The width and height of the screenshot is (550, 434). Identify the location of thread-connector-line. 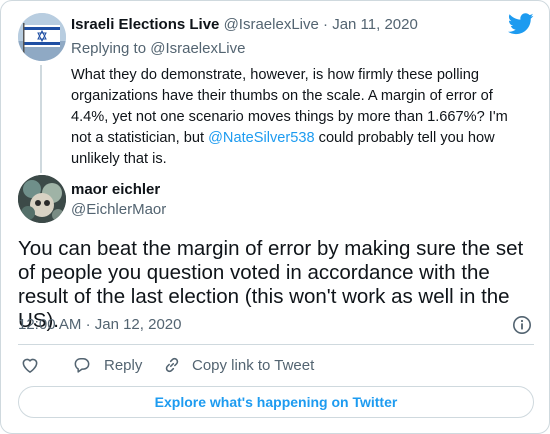
(41, 119).